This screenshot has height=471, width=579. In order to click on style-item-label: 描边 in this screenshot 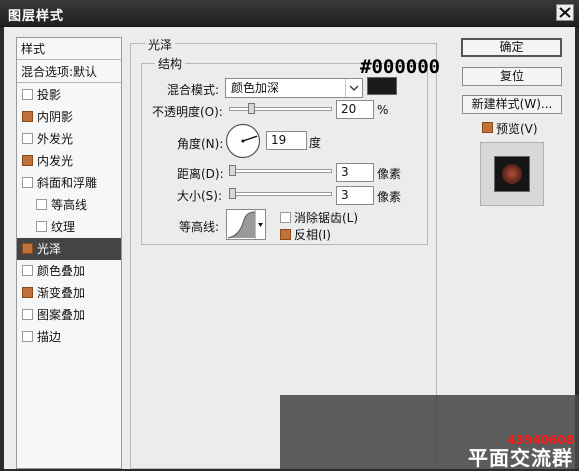, I will do `click(49, 337)`.